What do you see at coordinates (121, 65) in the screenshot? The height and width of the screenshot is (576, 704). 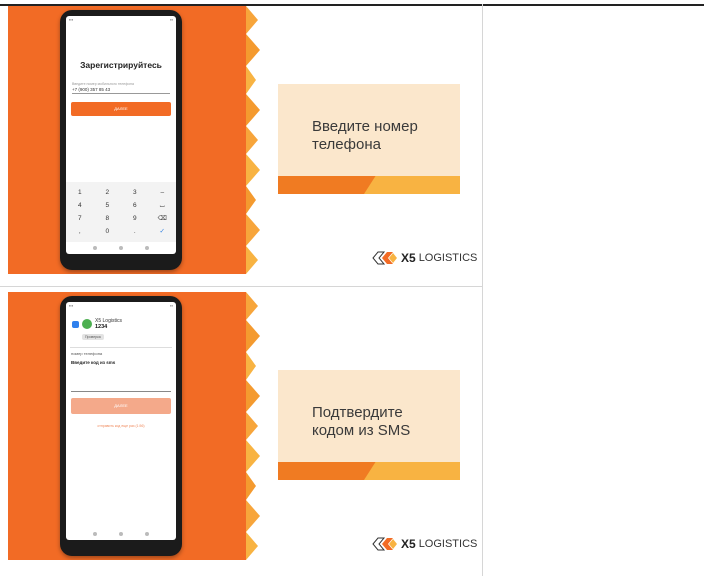 I see `screen-title: Зарегистрируйтесь` at bounding box center [121, 65].